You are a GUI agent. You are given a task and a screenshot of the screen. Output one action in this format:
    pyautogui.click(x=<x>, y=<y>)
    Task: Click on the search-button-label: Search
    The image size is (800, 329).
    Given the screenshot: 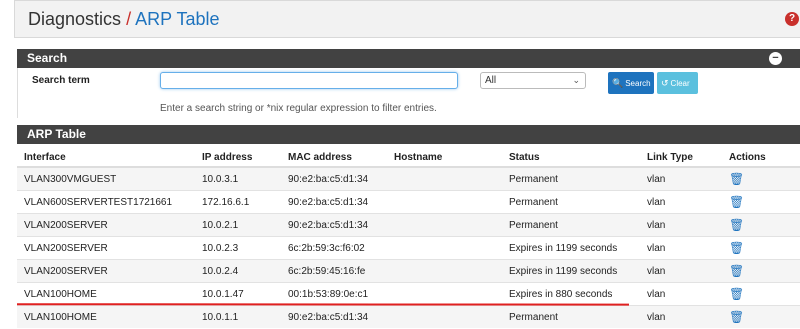 What is the action you would take?
    pyautogui.click(x=638, y=83)
    